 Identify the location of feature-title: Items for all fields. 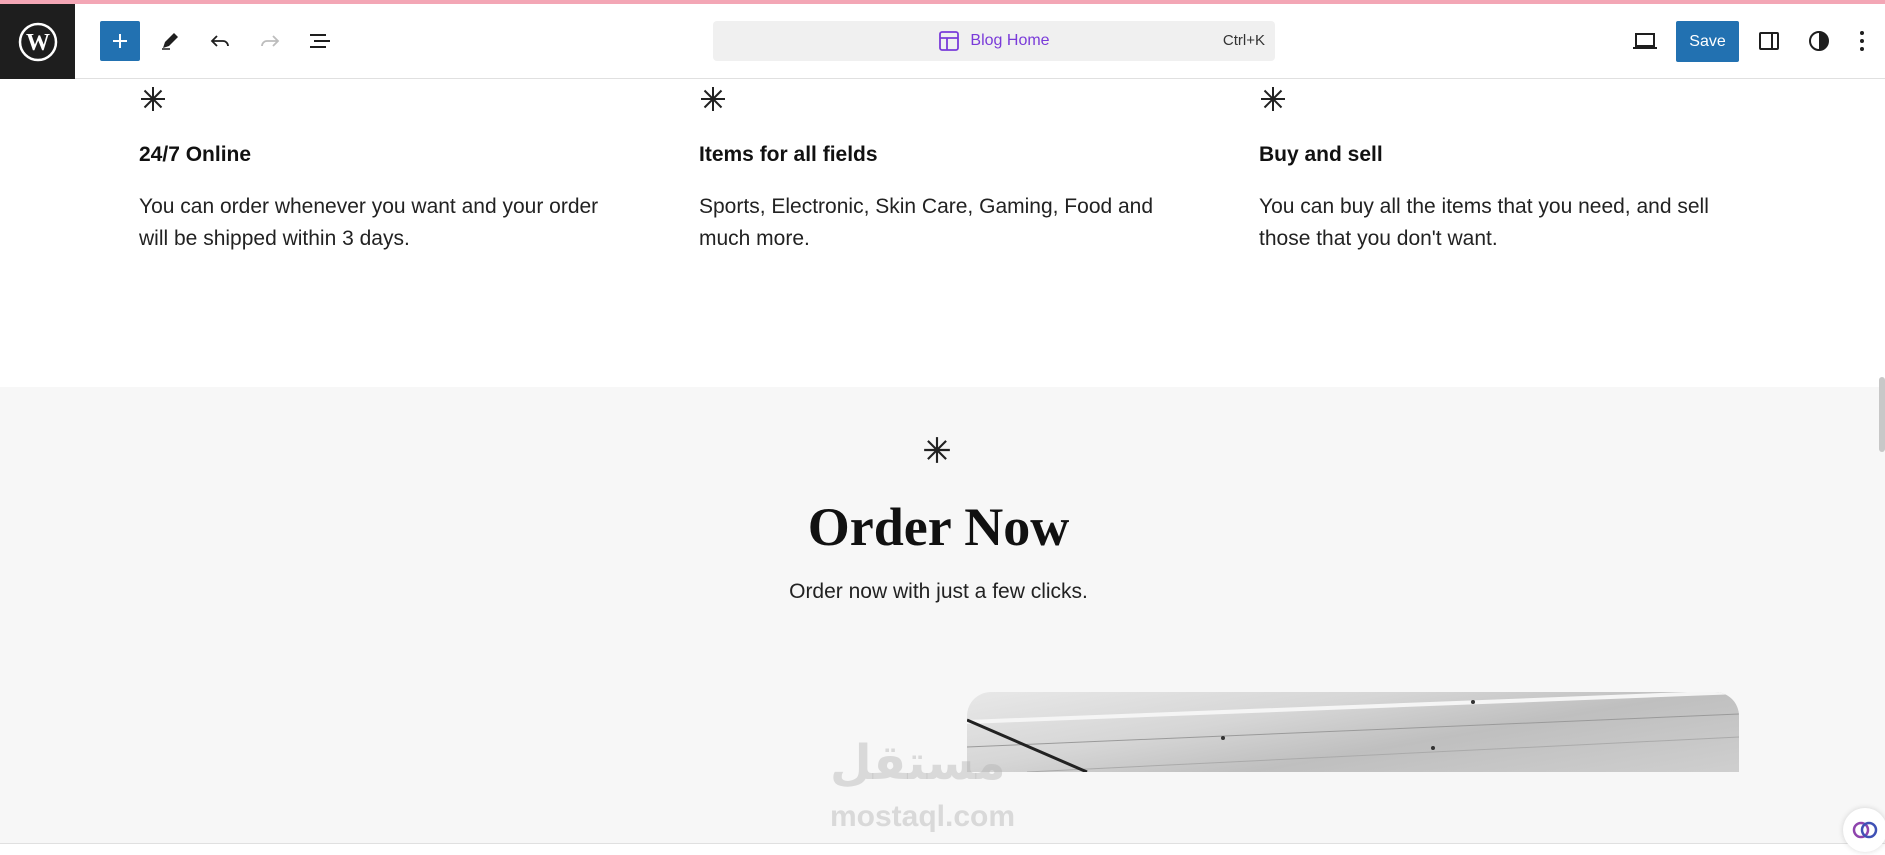
(788, 154).